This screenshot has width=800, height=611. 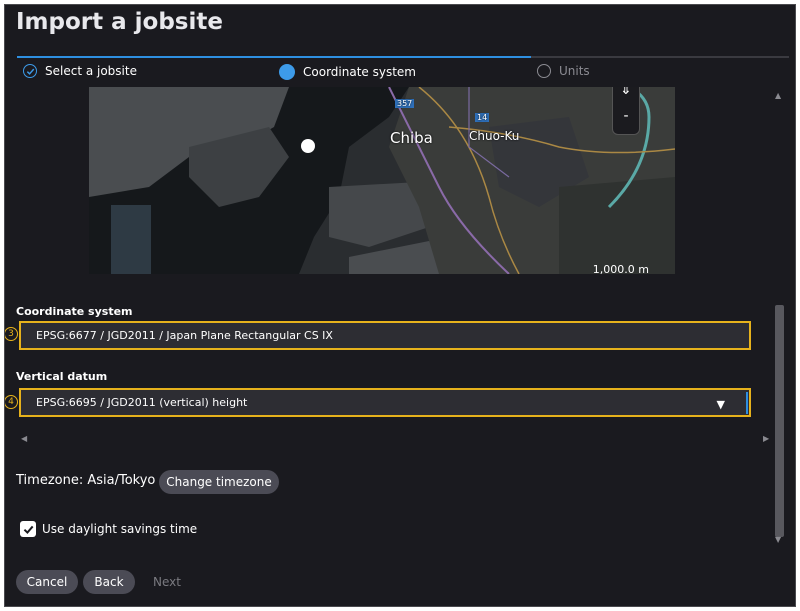 I want to click on daylight-savings-checkbox, so click(x=28, y=529).